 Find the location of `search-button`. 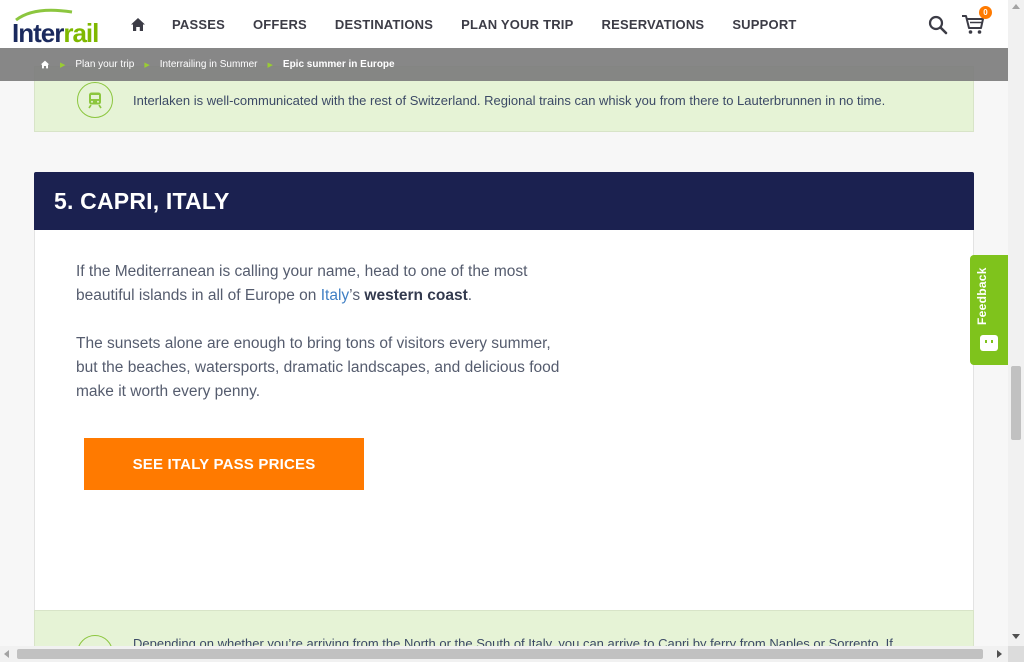

search-button is located at coordinates (938, 25).